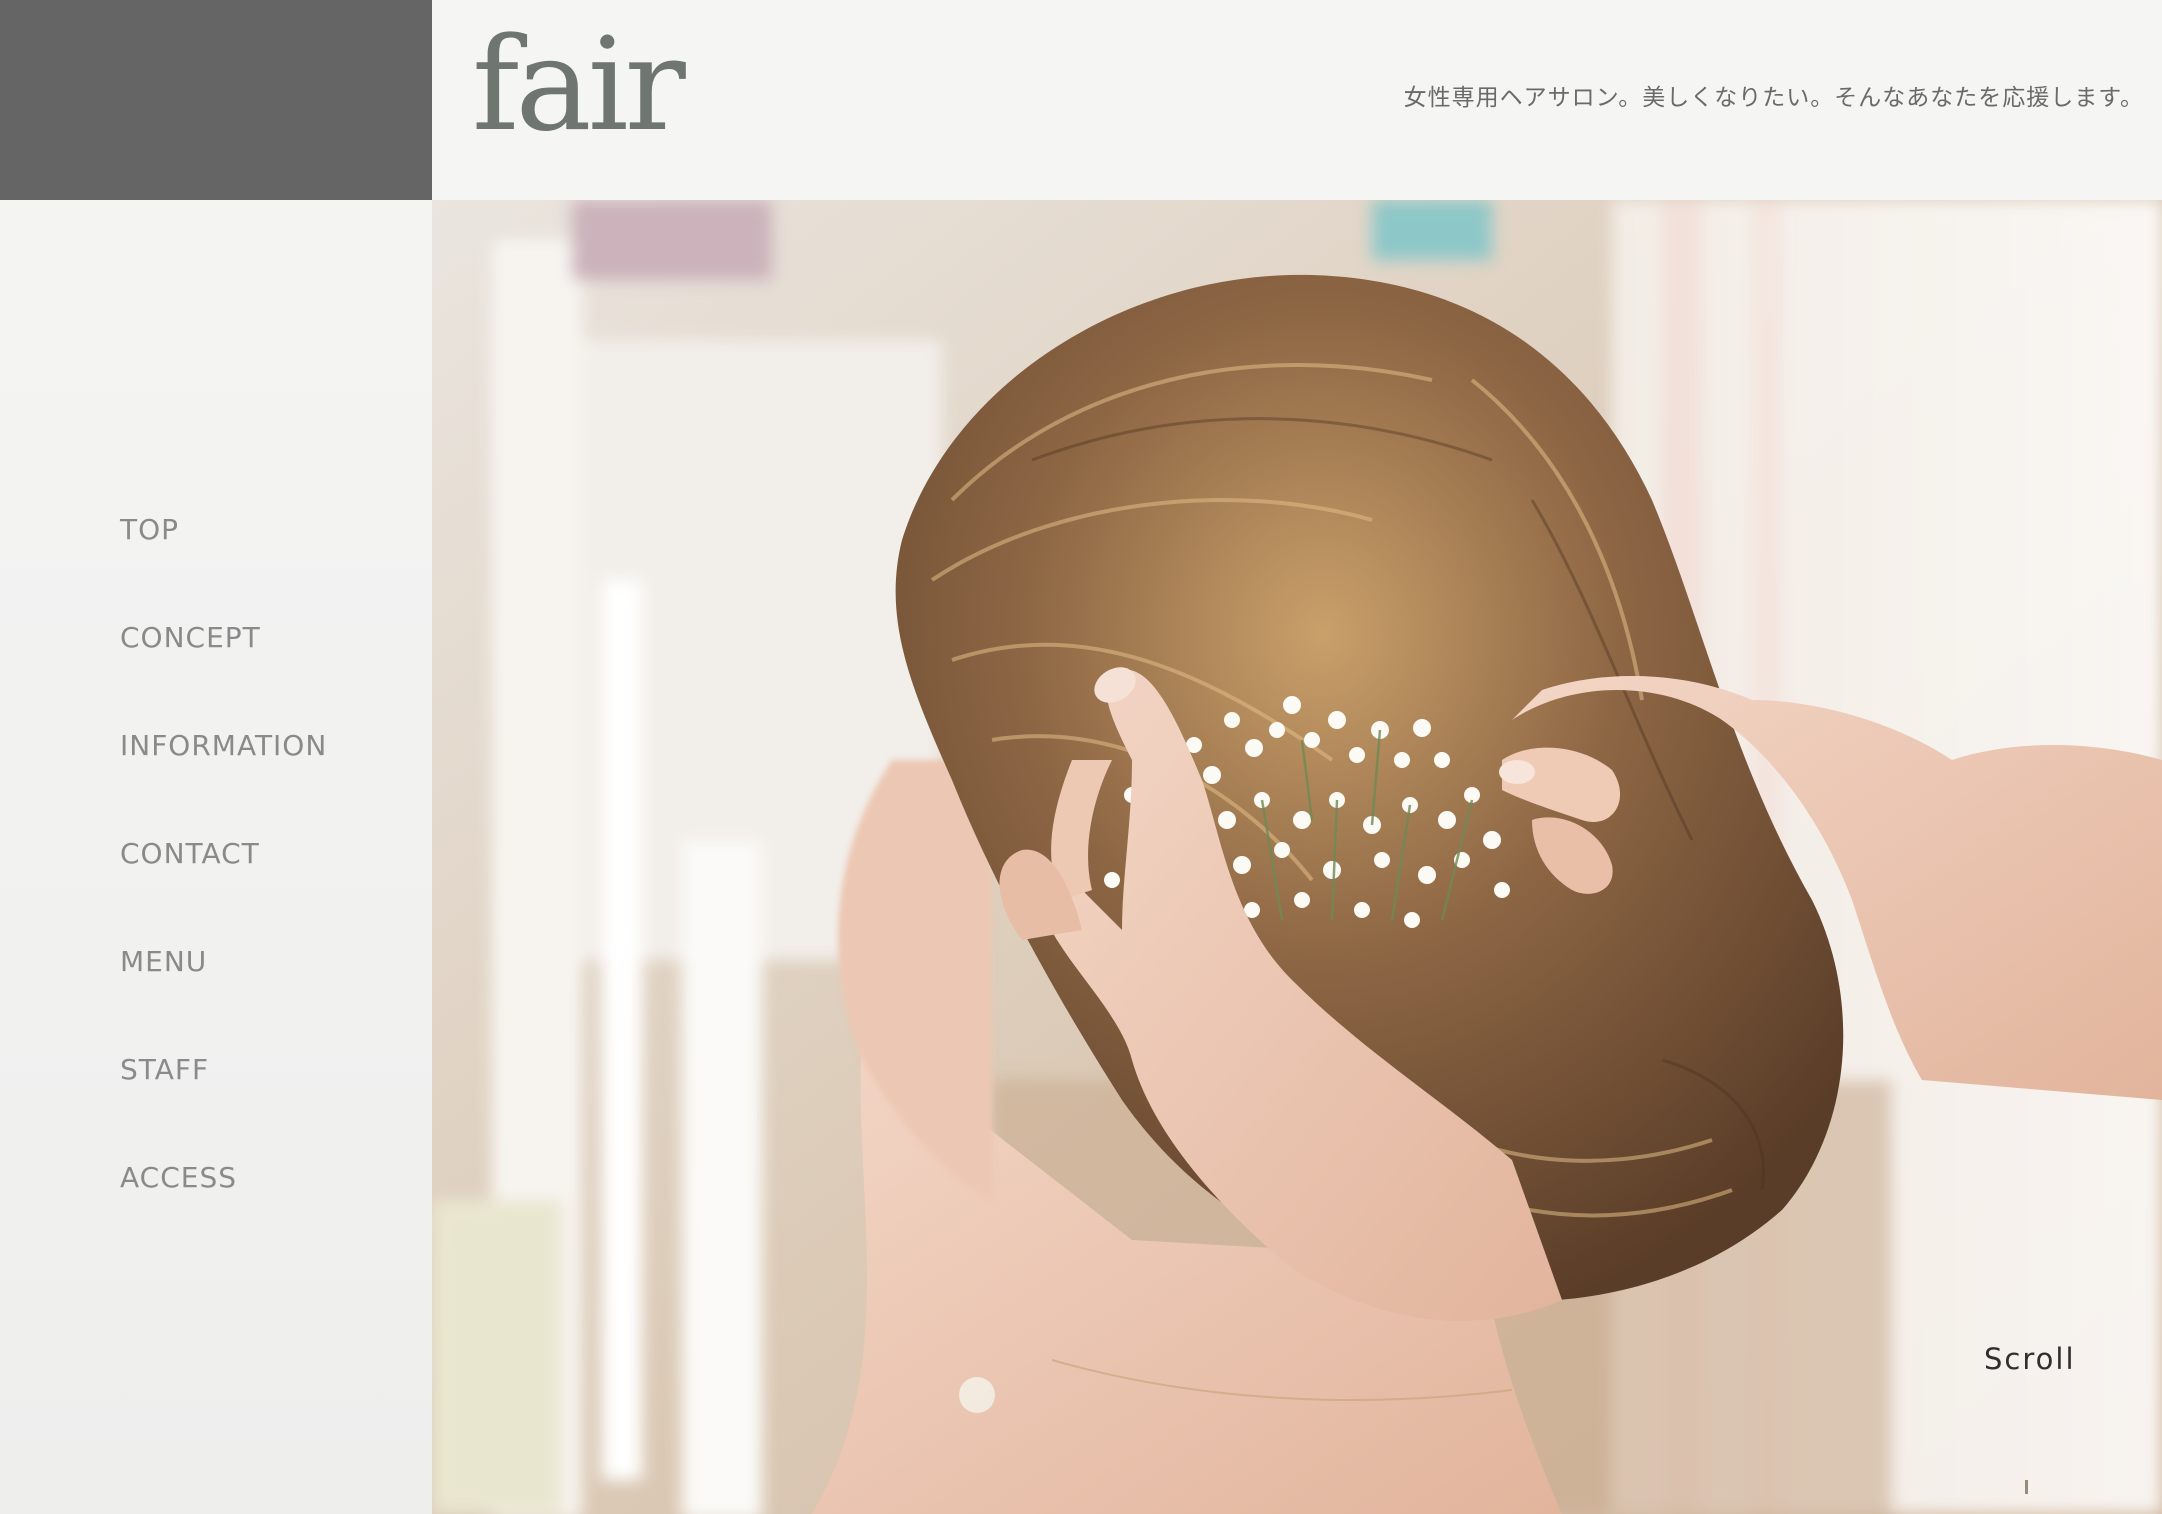  I want to click on site-tagline: 女性専用ヘアサロン。美しくなりたい。そんなあなたを応援します。, so click(1773, 98).